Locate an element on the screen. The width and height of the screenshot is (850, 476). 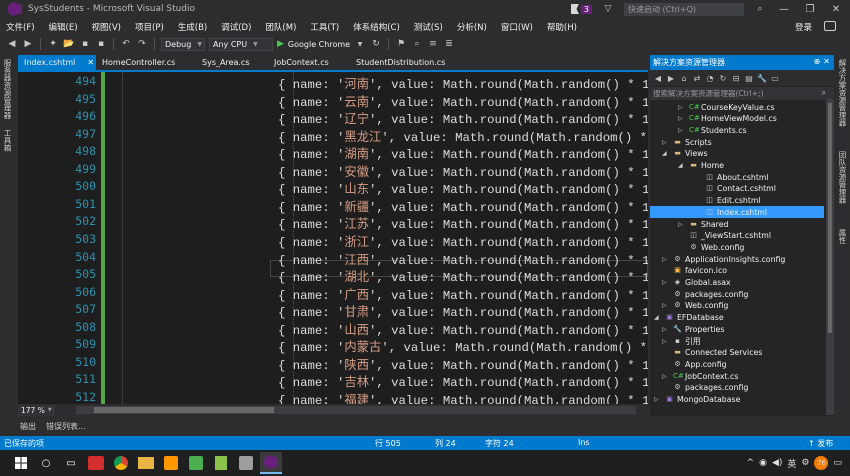
tree-node: ▷ ▪ 引用 is located at coordinates (681, 341).